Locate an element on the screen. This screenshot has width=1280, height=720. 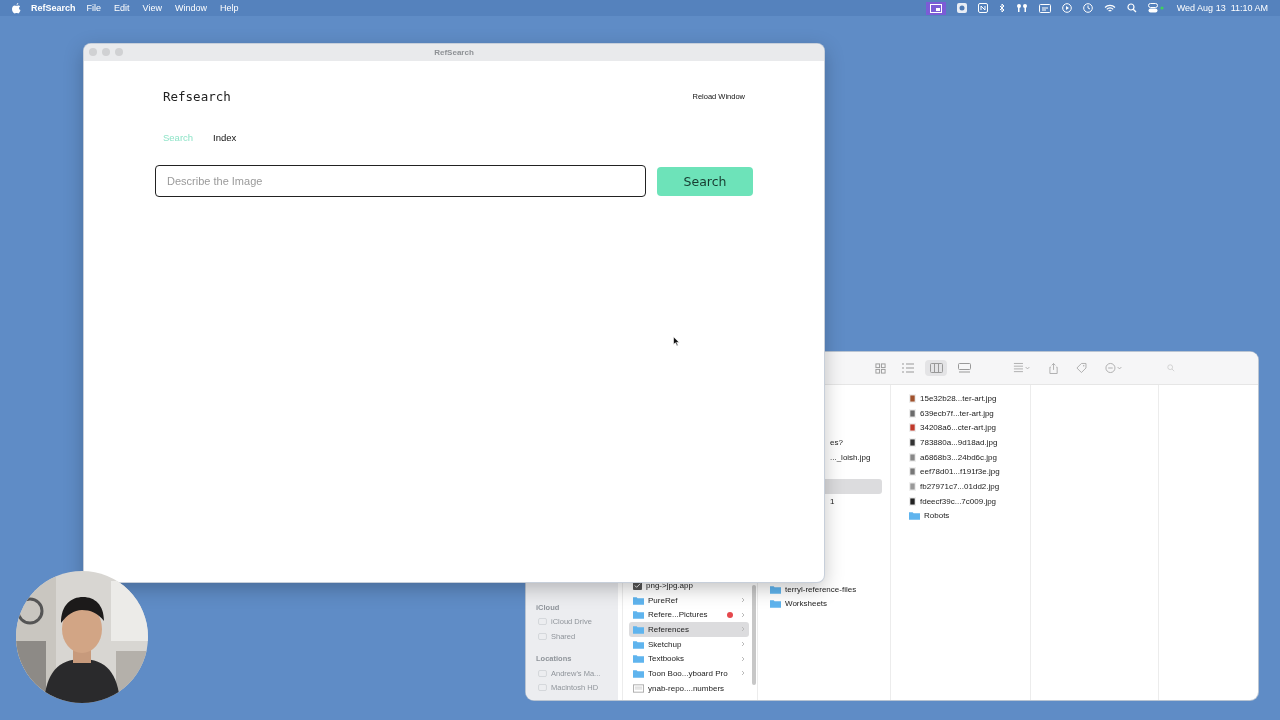
file-row: ynab-repo....numbers is located at coordinates (689, 688).